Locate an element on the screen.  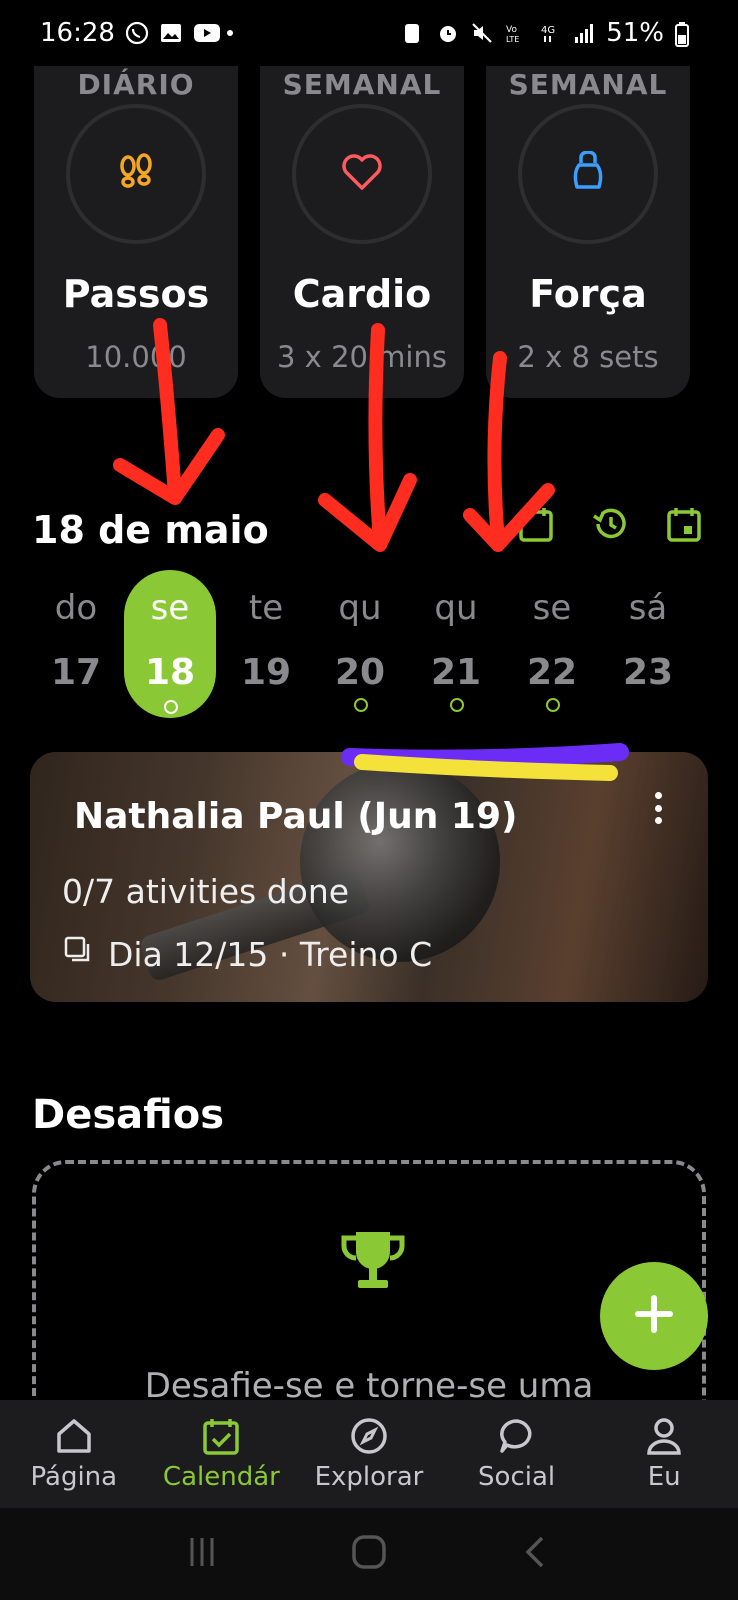
alarm-icon is located at coordinates (448, 33).